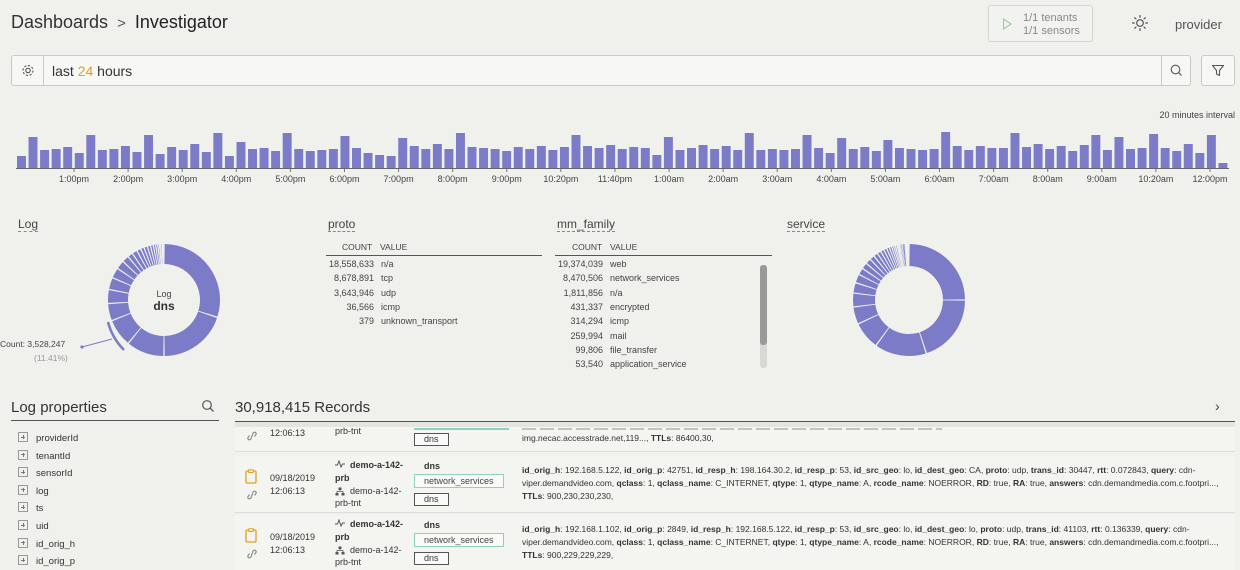 The width and height of the screenshot is (1240, 570). Describe the element at coordinates (208, 406) in the screenshot. I see `properties-search-icon` at that location.